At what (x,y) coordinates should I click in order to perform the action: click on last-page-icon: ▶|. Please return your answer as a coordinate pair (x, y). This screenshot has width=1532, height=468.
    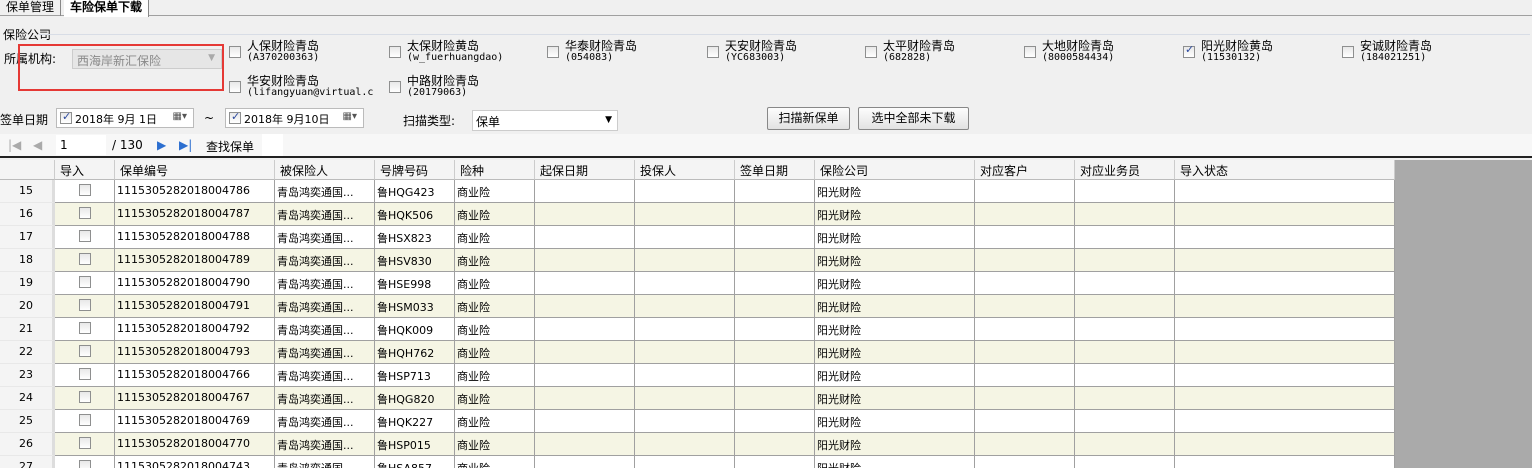
    Looking at the image, I should click on (185, 145).